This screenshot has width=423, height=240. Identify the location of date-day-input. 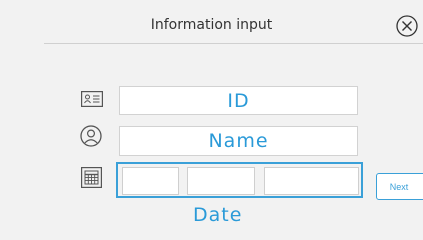
(150, 181).